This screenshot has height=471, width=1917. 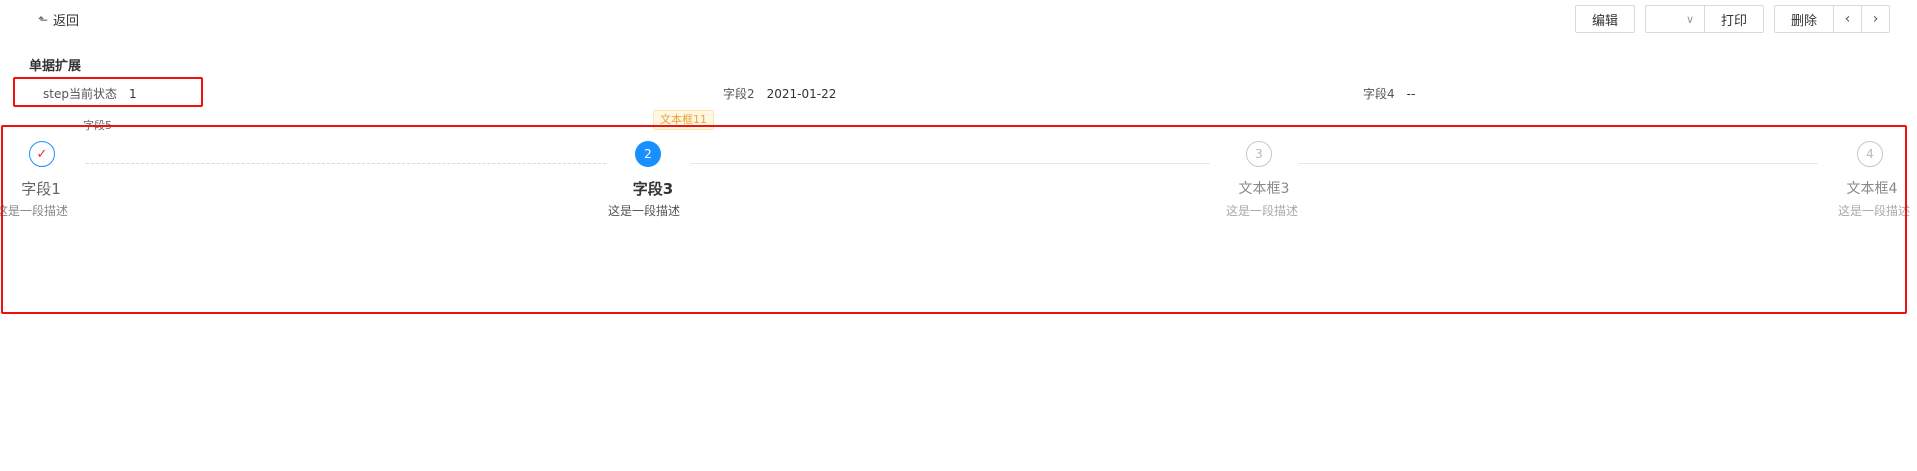 What do you see at coordinates (1870, 154) in the screenshot?
I see `step-icon: 4` at bounding box center [1870, 154].